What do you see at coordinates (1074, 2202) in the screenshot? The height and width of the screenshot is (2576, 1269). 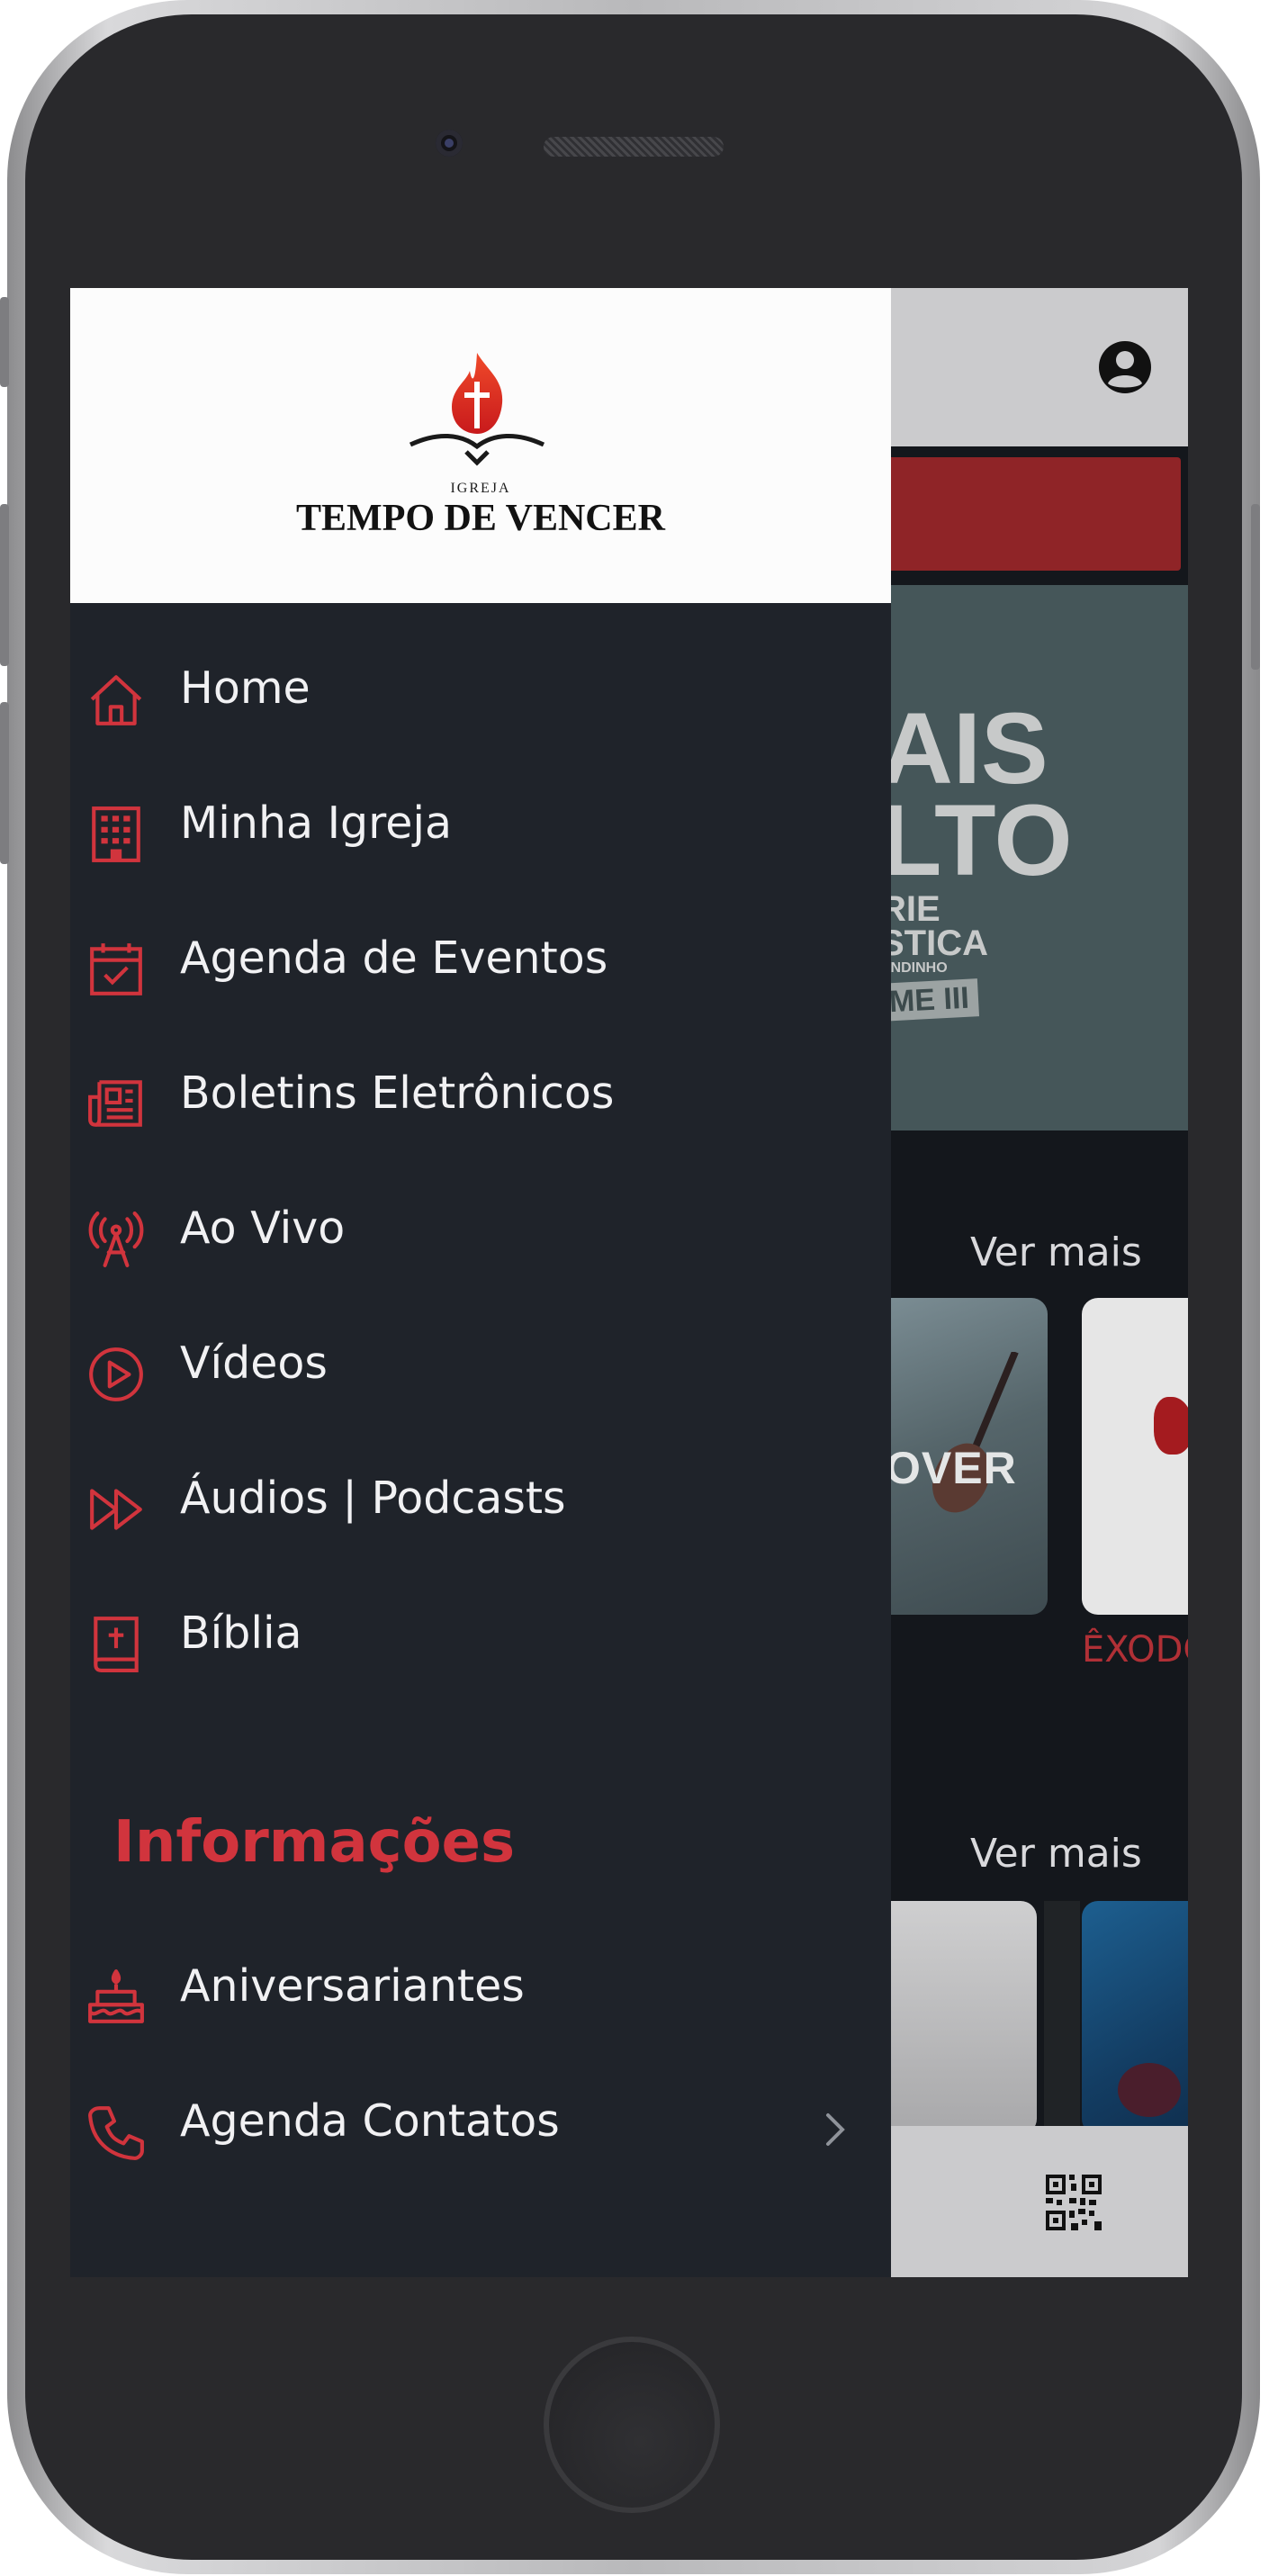 I see `qr-code-icon` at bounding box center [1074, 2202].